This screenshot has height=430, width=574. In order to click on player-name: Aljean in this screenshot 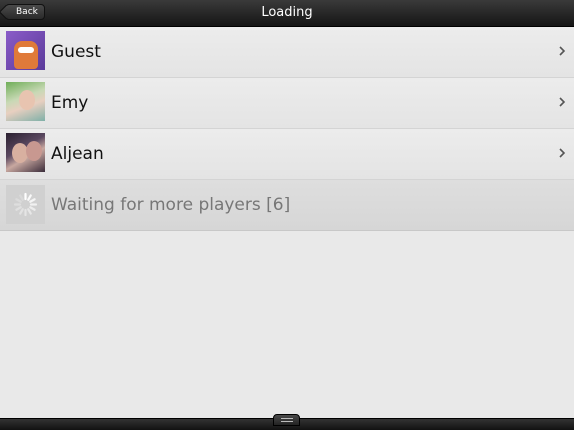, I will do `click(77, 154)`.